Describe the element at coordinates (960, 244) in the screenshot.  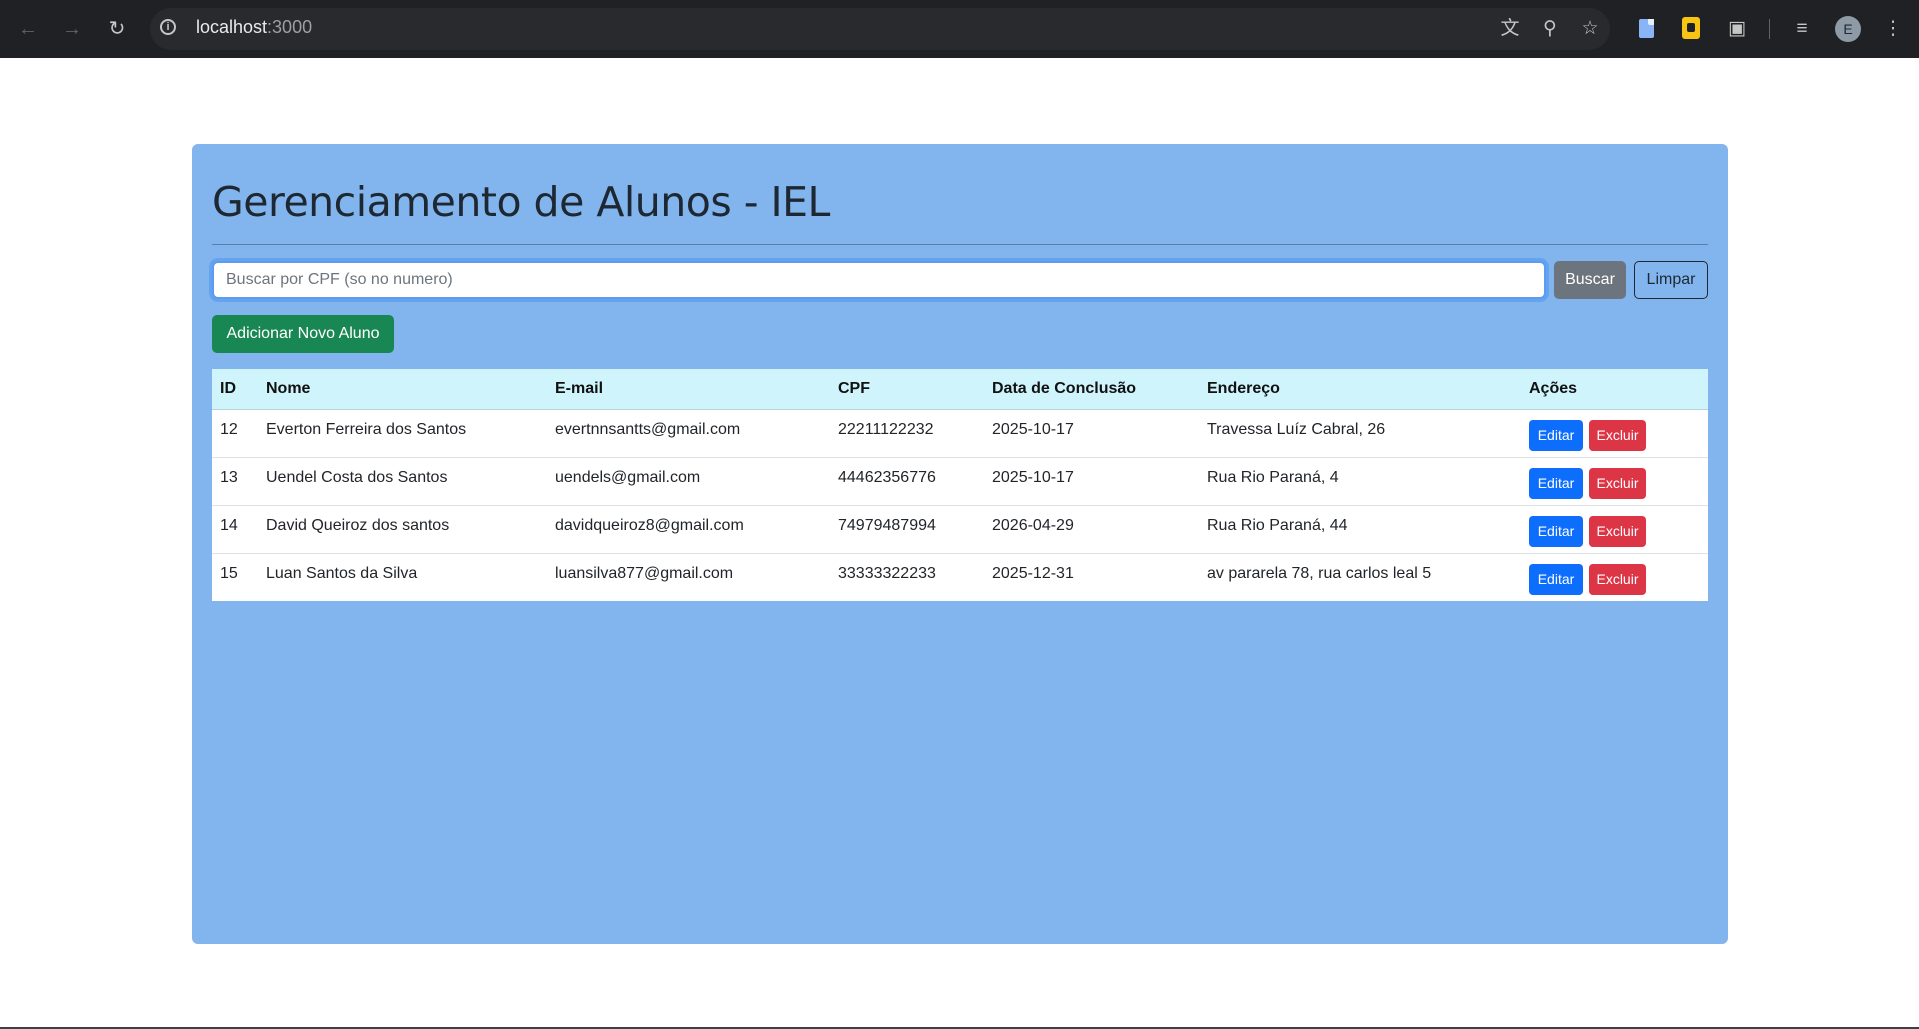
I see `title-divider` at that location.